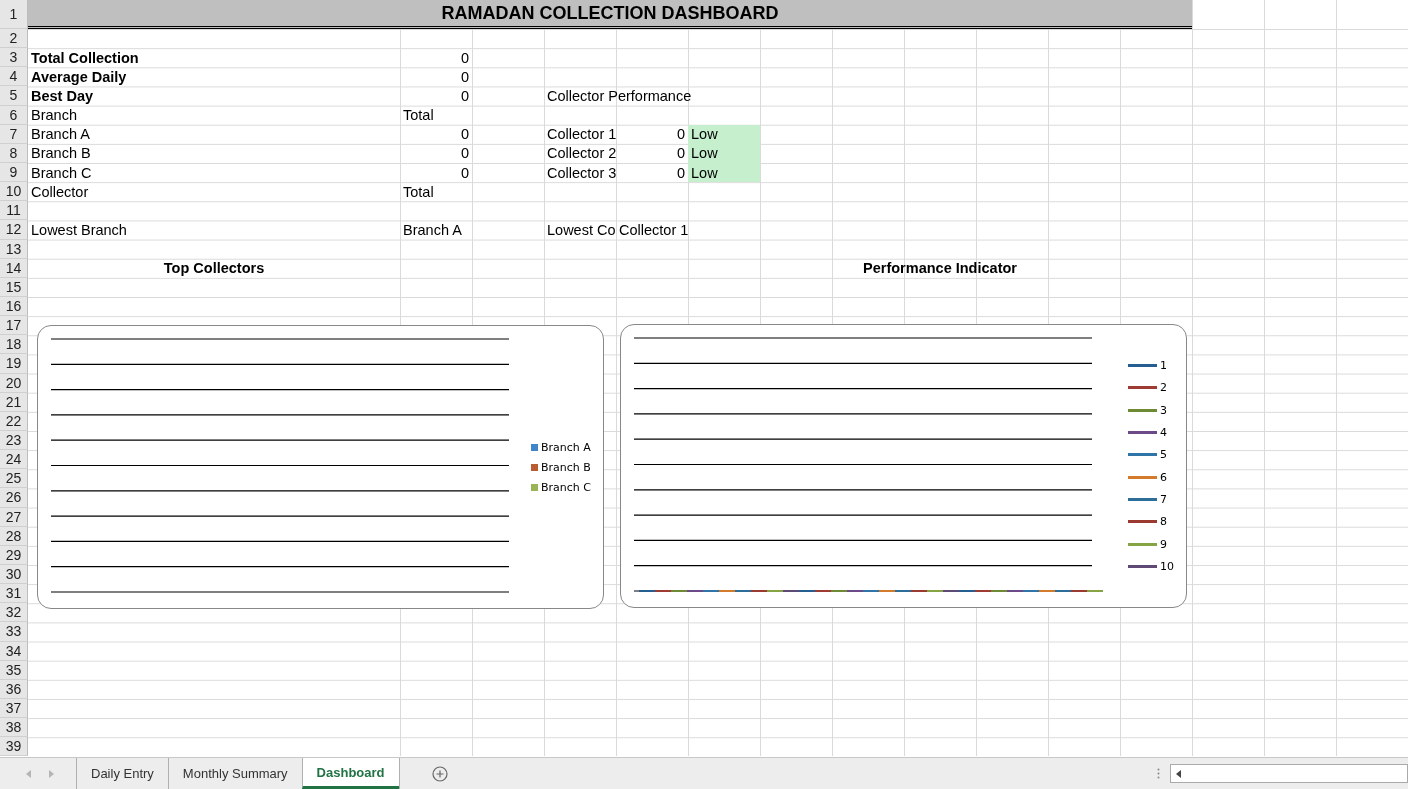 This screenshot has width=1408, height=789. I want to click on row-number: 23, so click(14, 440).